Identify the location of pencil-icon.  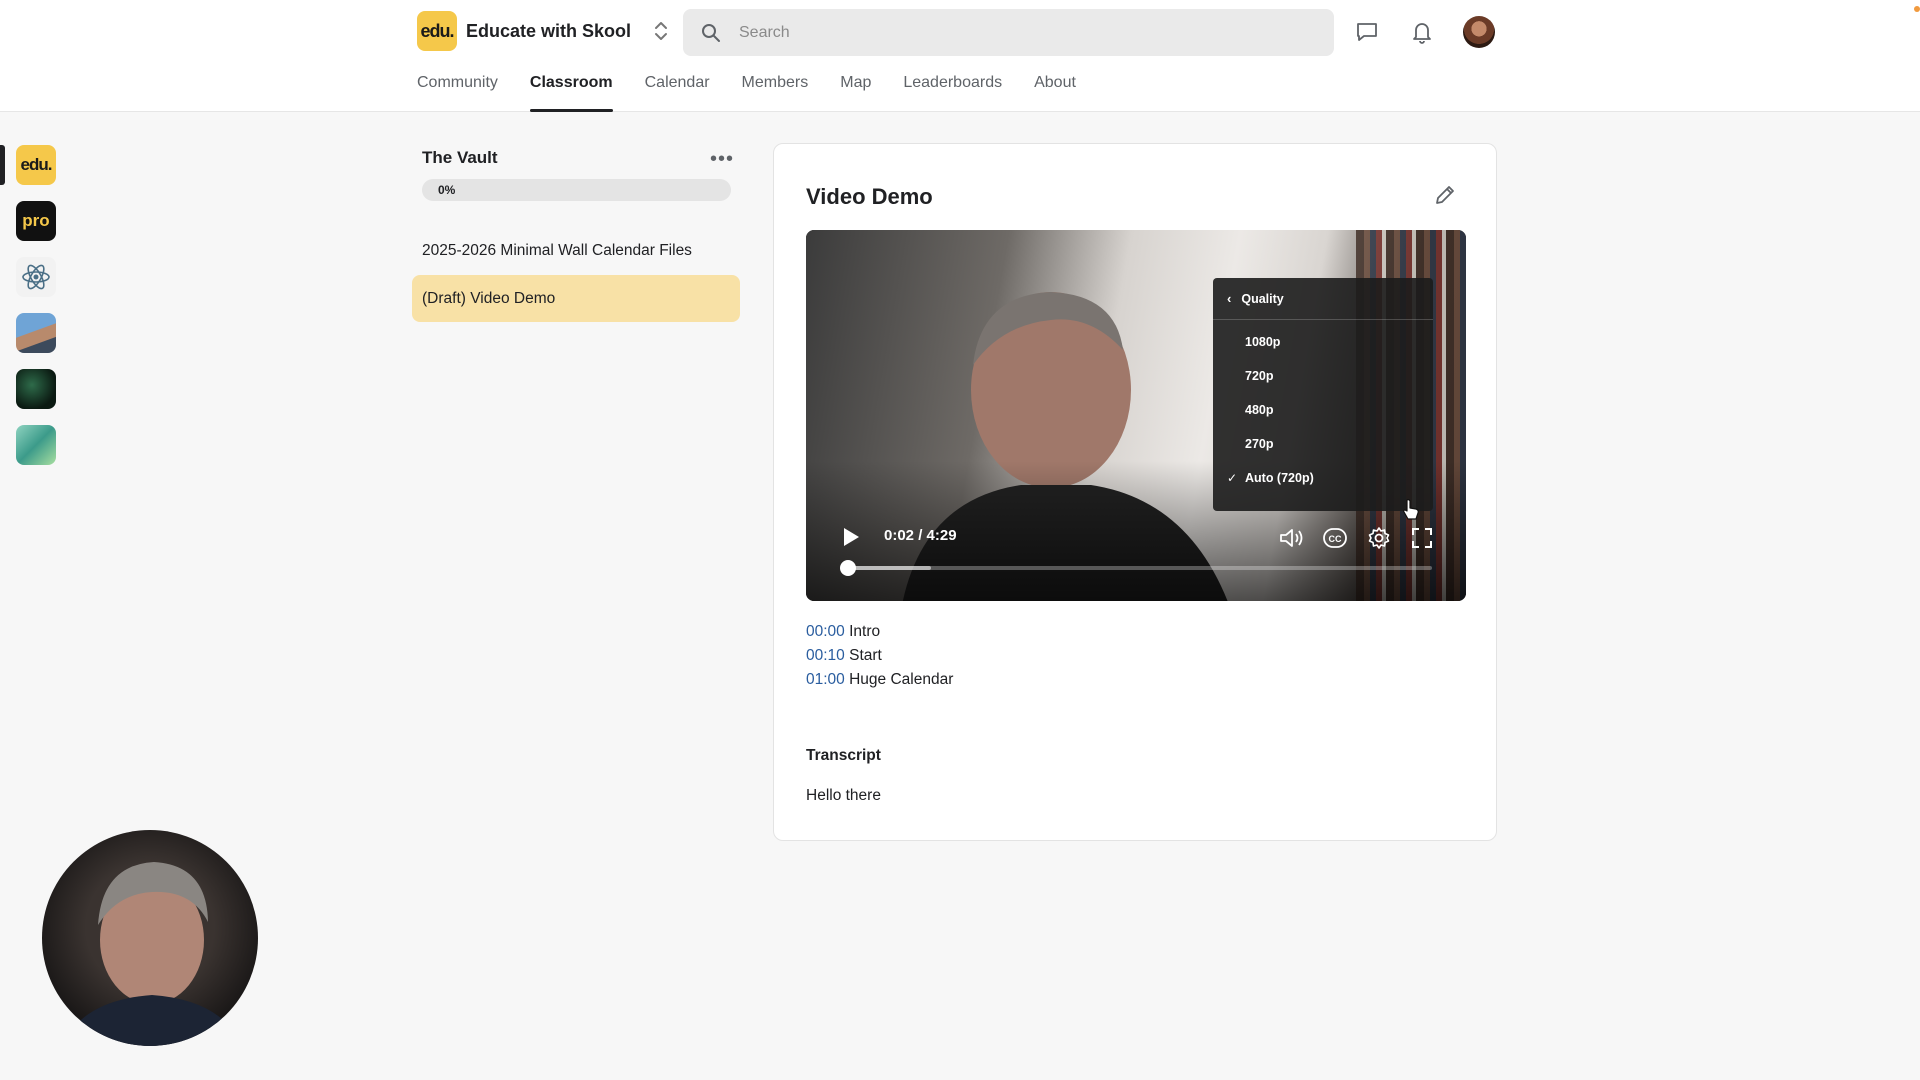
(1445, 195).